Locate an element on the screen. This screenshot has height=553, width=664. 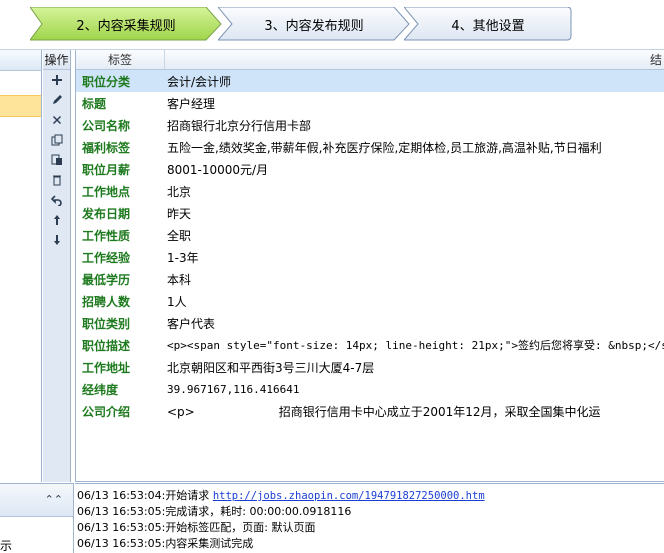
log-message: 内容采集测试完成 is located at coordinates (209, 543).